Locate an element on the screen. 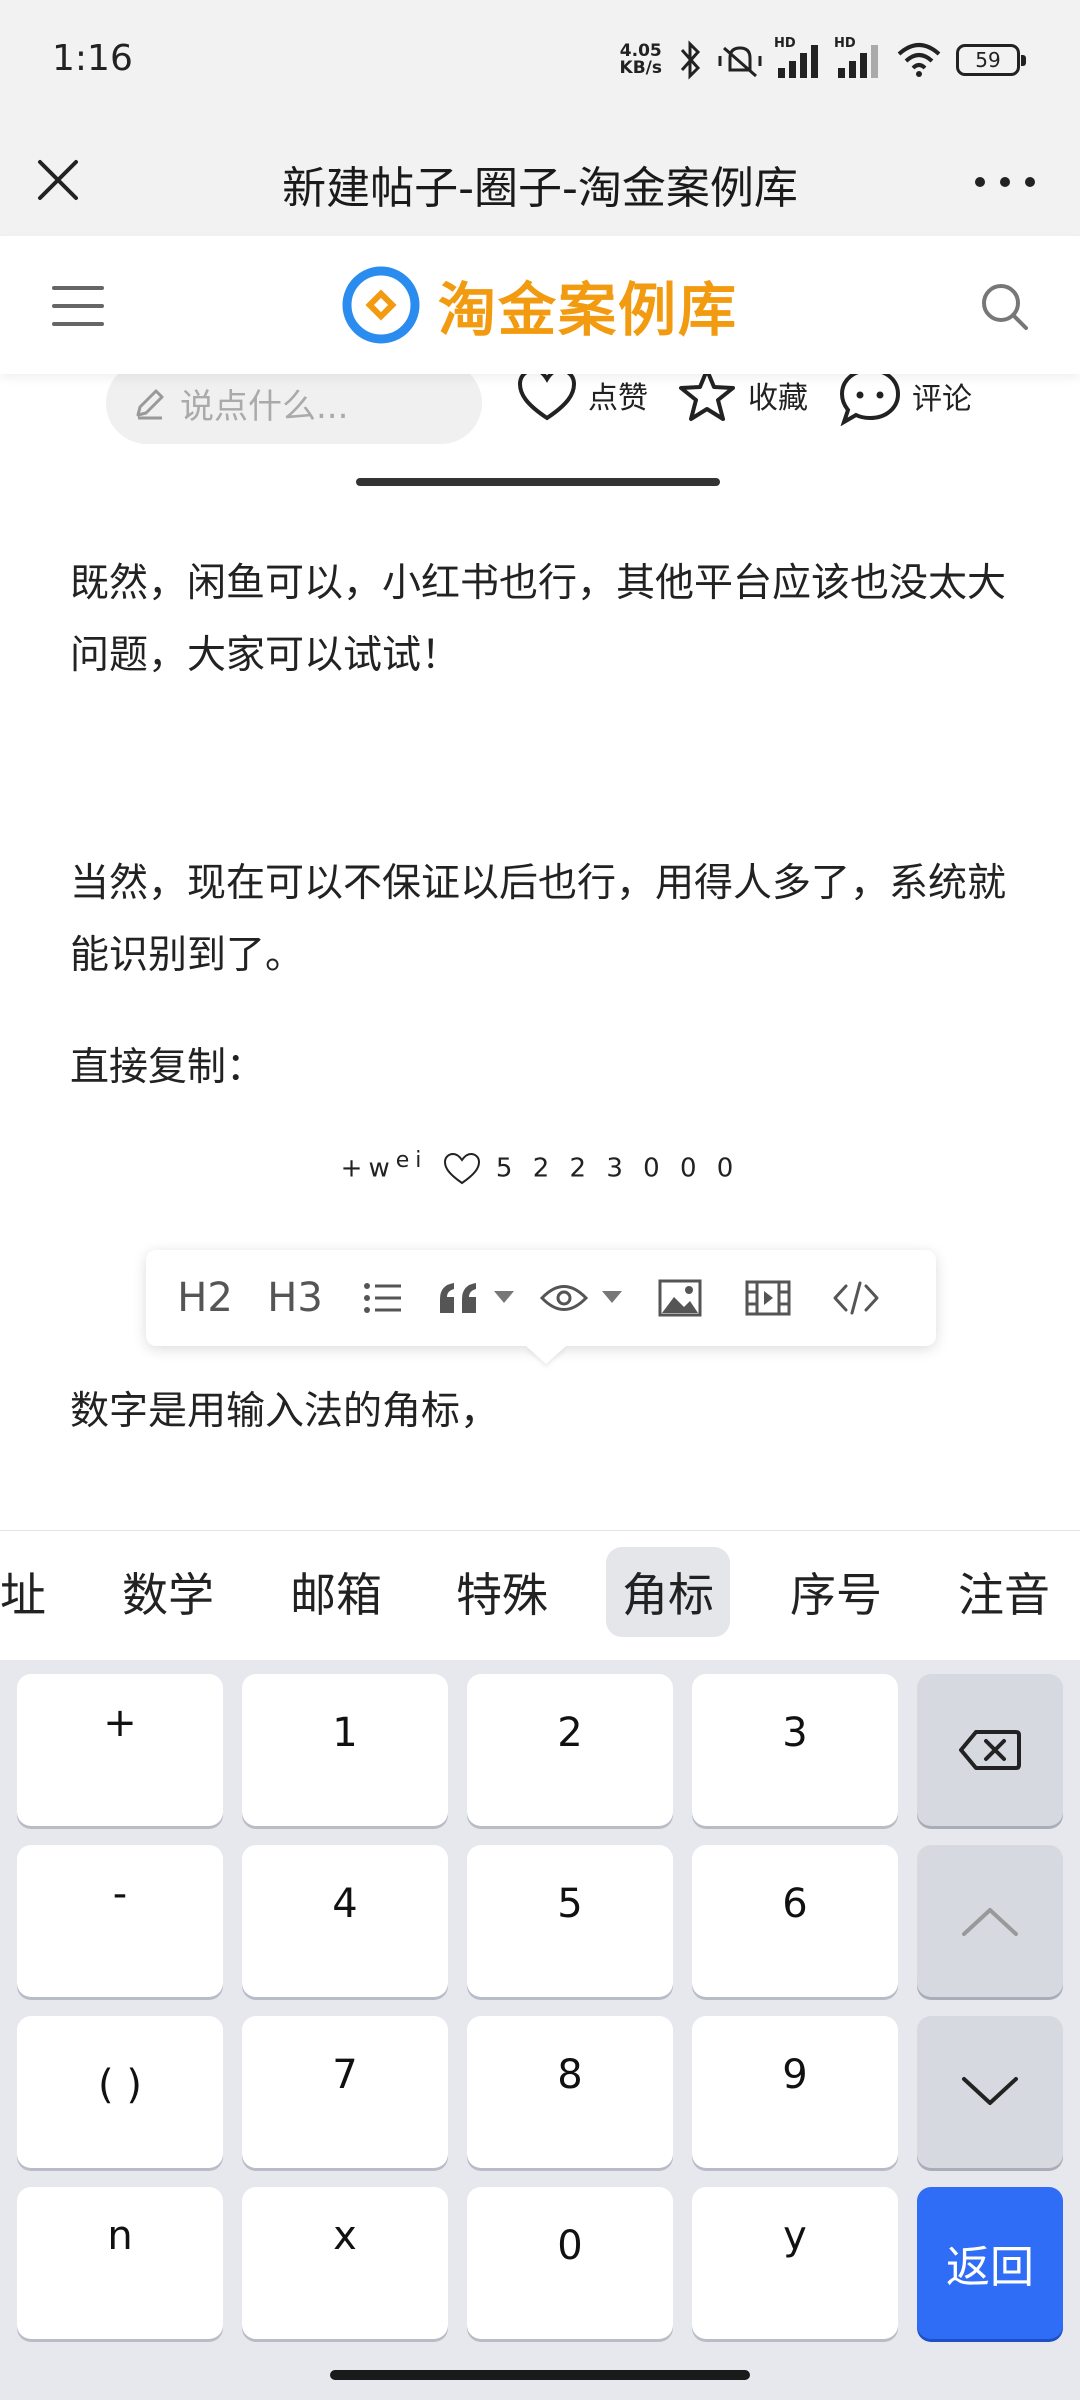 The width and height of the screenshot is (1080, 2400). logo-text: 淘金案例库 is located at coordinates (588, 310).